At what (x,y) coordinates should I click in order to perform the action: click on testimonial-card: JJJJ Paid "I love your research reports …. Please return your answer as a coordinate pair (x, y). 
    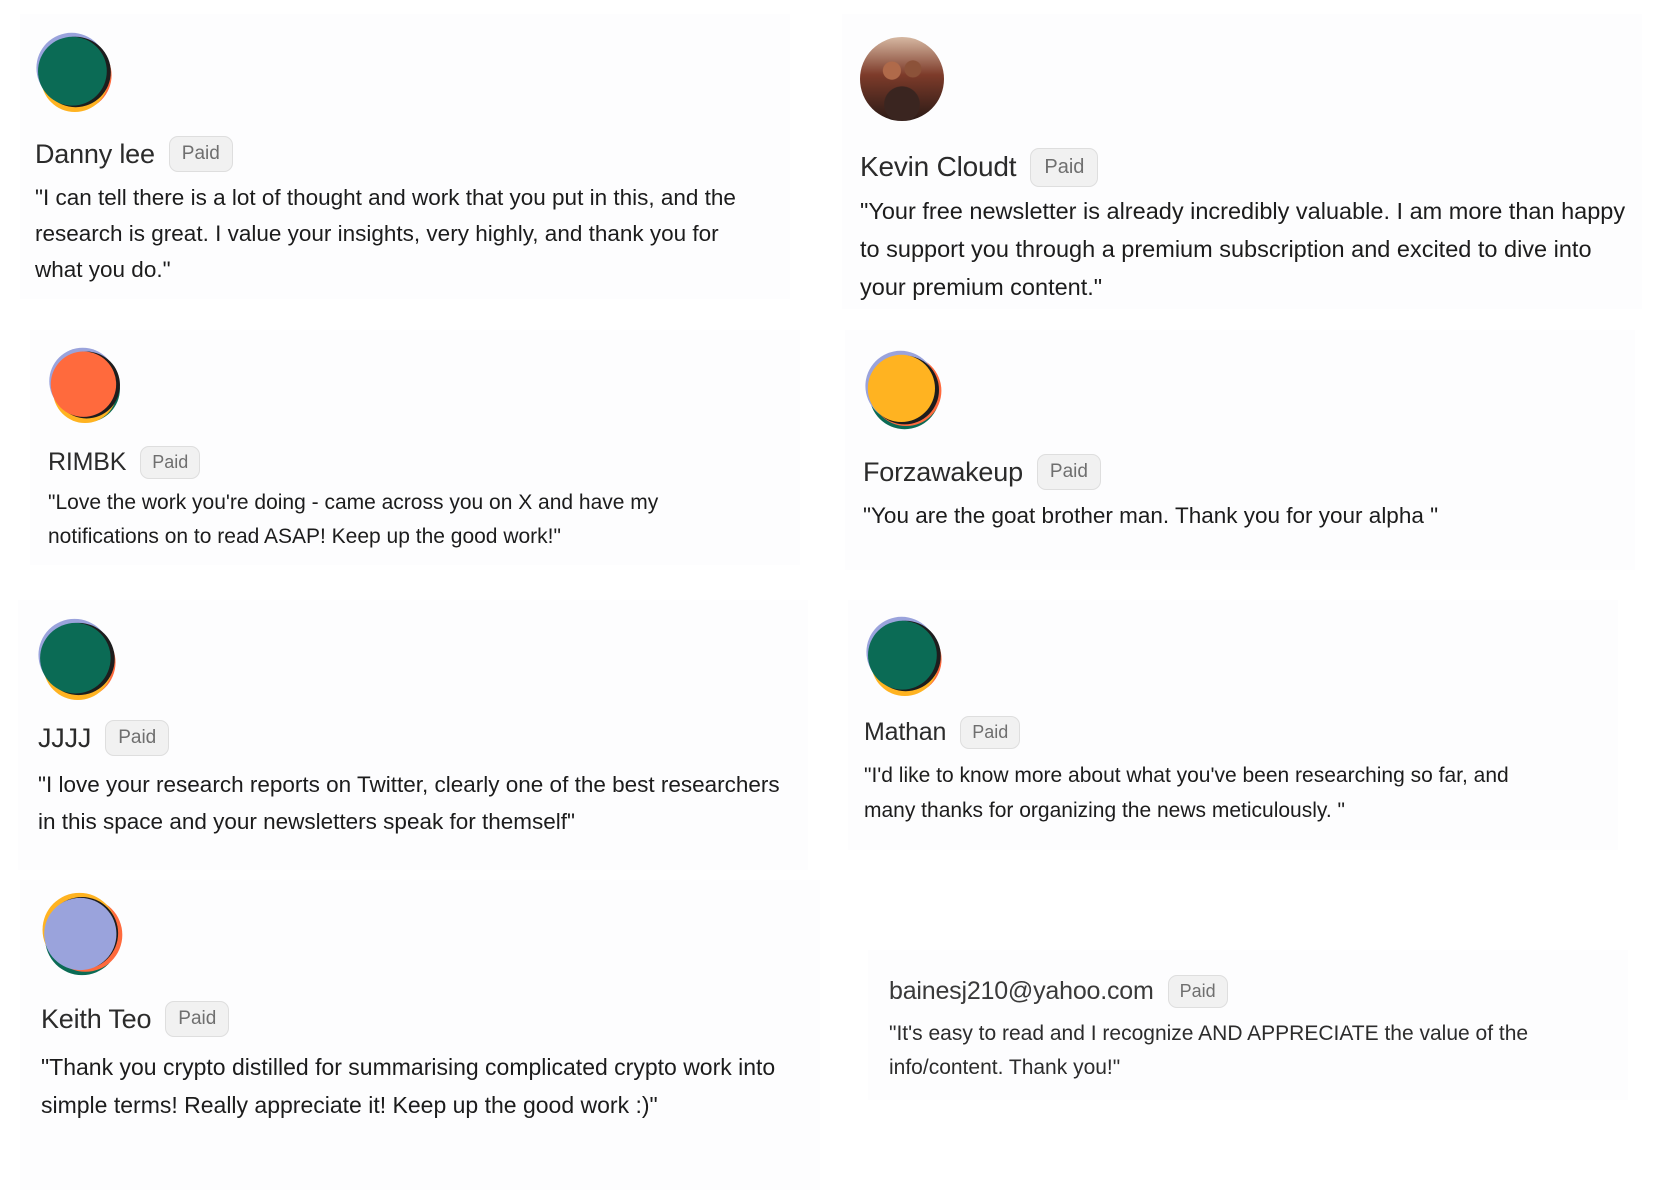
    Looking at the image, I should click on (413, 735).